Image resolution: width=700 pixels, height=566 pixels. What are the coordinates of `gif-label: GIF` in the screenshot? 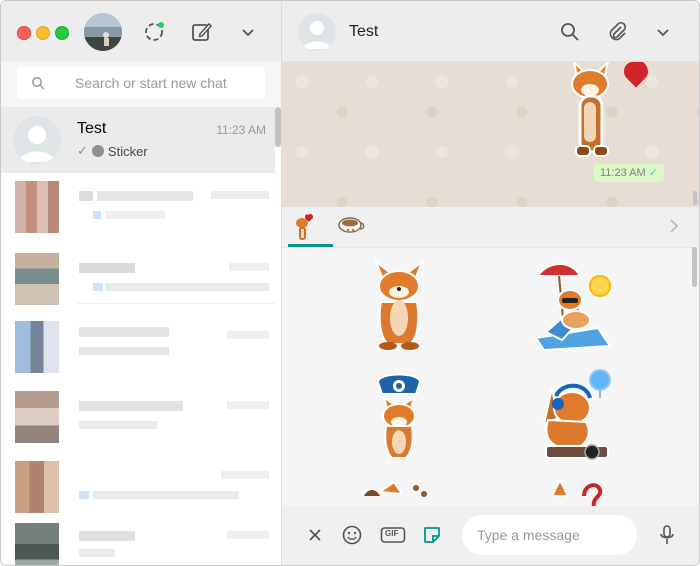 It's located at (392, 533).